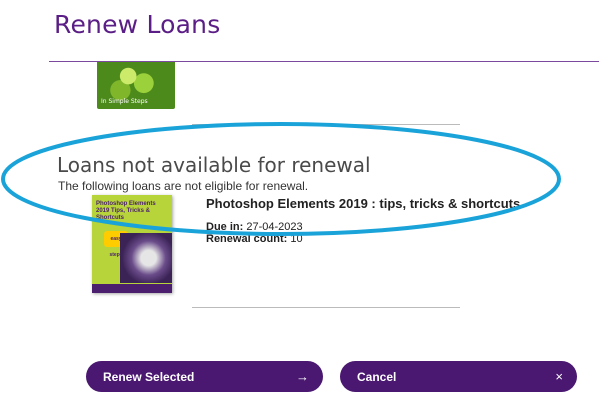 The width and height of the screenshot is (599, 407). Describe the element at coordinates (559, 376) in the screenshot. I see `close-icon: ×` at that location.